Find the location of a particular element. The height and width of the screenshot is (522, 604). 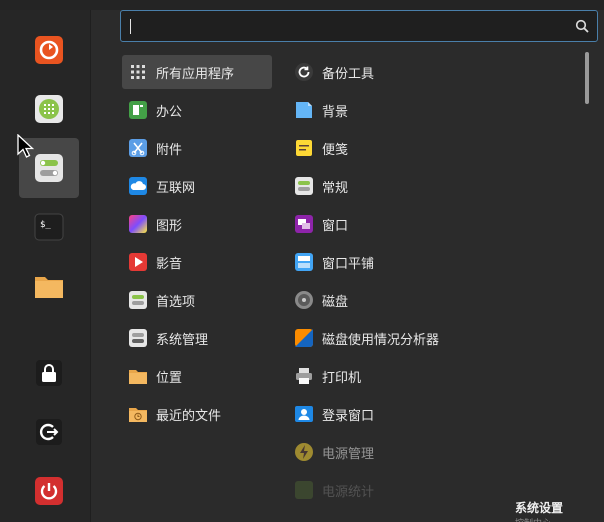

app-label: 登录窗口 is located at coordinates (348, 416).